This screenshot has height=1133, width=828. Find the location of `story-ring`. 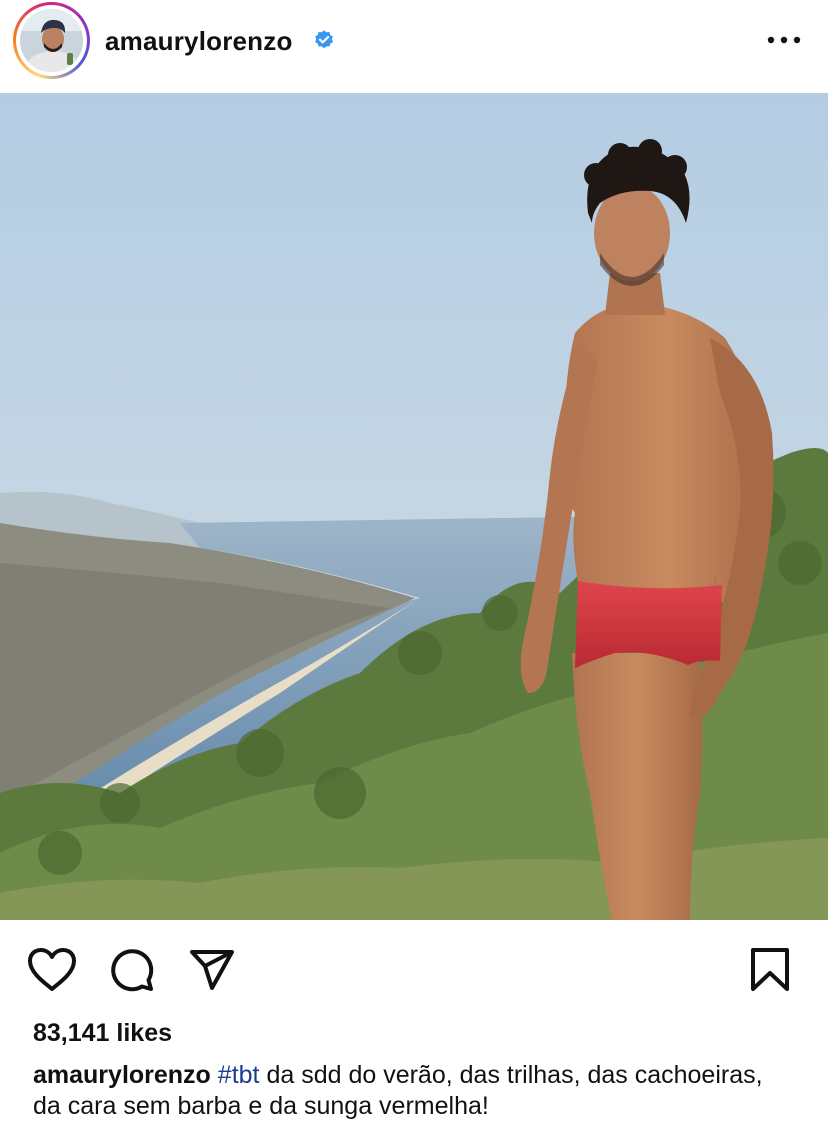

story-ring is located at coordinates (51, 40).